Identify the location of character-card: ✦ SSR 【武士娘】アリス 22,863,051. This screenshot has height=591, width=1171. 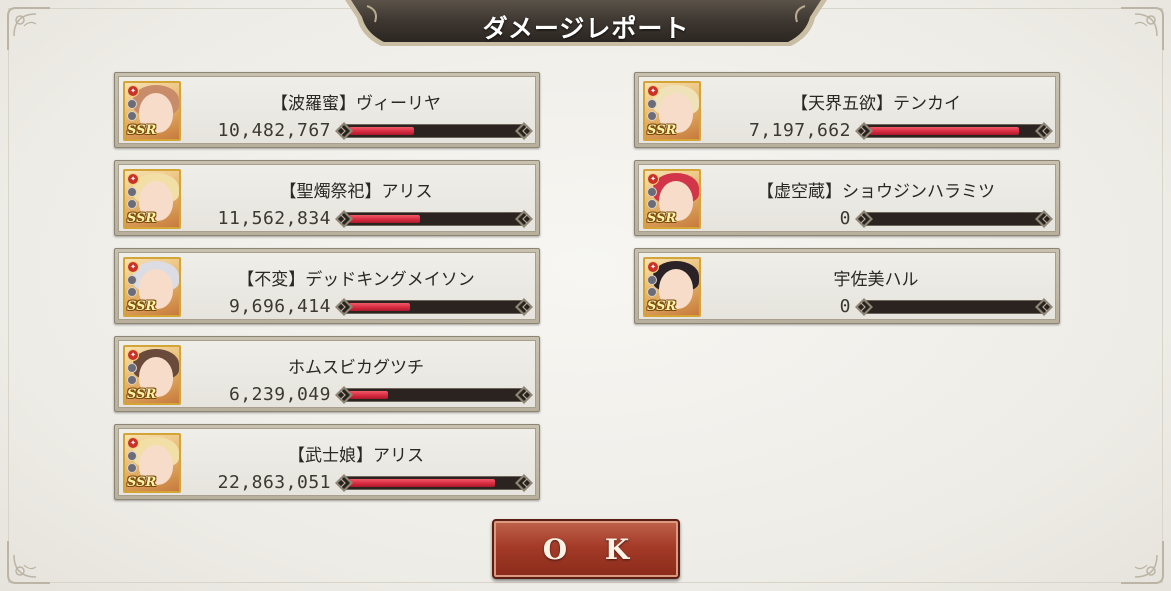
(327, 462).